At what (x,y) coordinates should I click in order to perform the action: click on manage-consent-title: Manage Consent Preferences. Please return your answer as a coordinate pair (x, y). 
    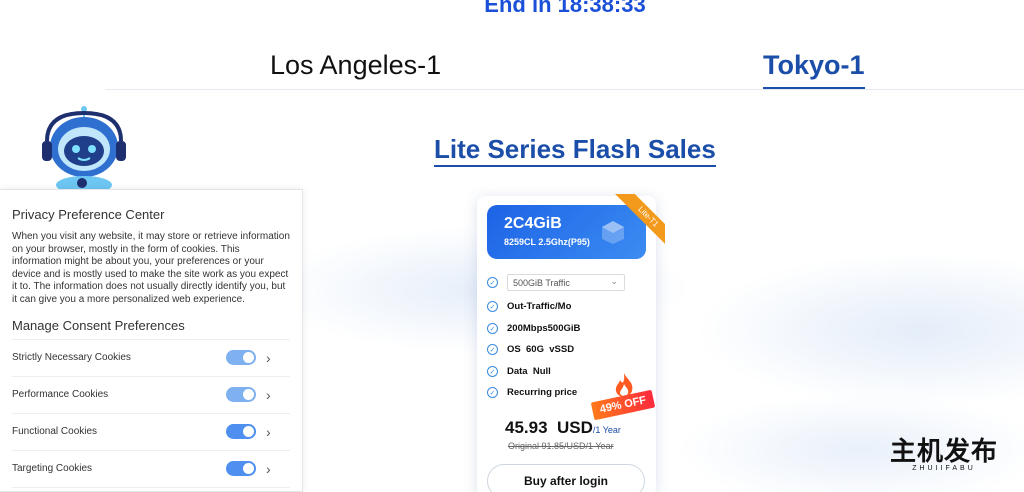
    Looking at the image, I should click on (151, 329).